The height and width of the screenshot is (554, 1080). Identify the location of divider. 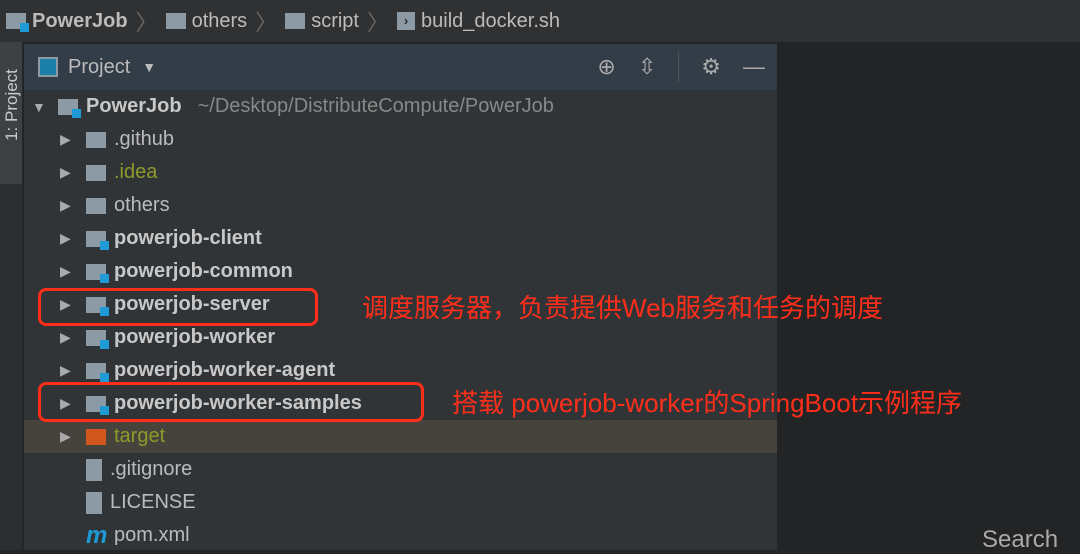
(679, 67).